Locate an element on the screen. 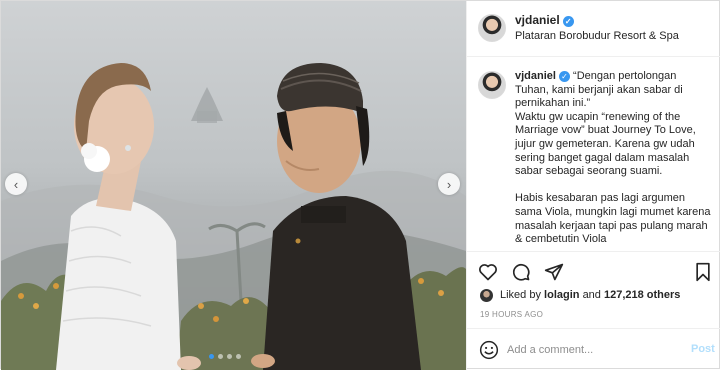 The height and width of the screenshot is (370, 720). chevron-left-icon: ‹ is located at coordinates (16, 184).